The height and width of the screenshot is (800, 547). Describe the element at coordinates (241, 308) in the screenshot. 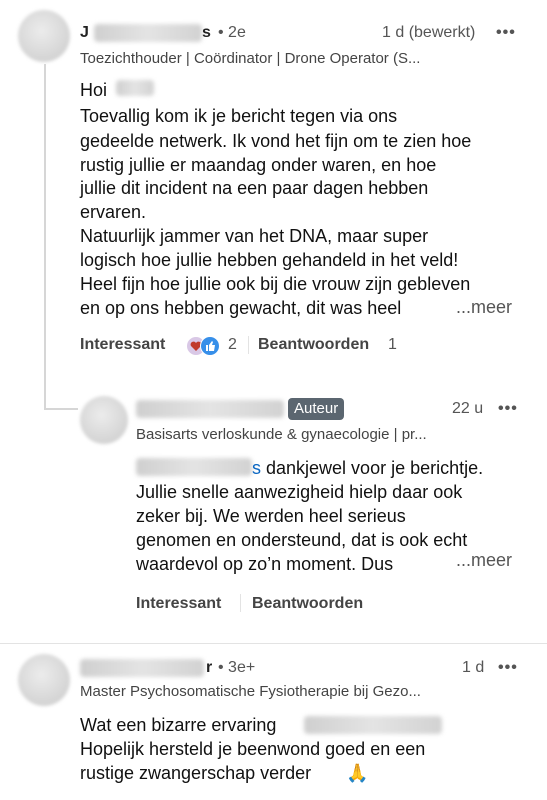

I see `comment-line: en op ons hebben gewacht, dit was heel` at that location.